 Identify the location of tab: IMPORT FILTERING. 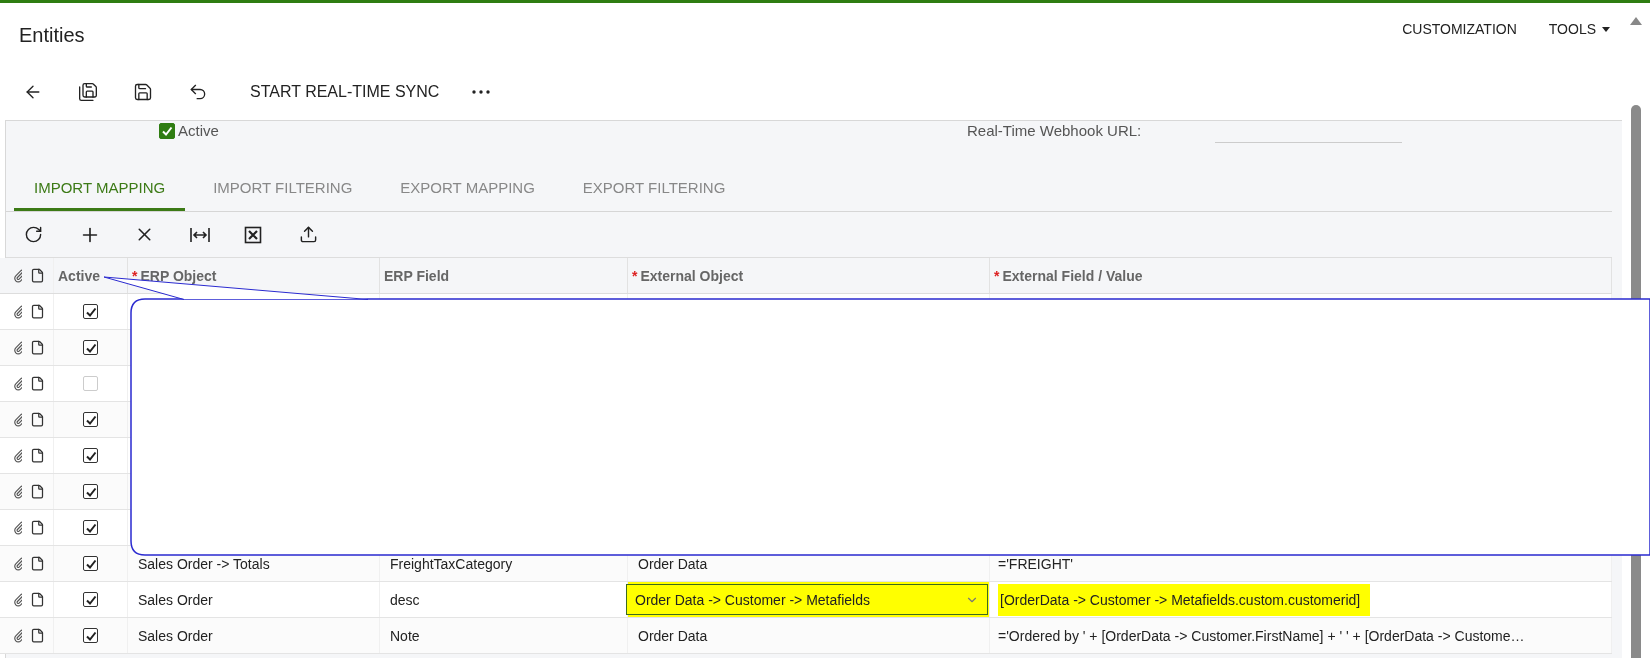
(283, 189).